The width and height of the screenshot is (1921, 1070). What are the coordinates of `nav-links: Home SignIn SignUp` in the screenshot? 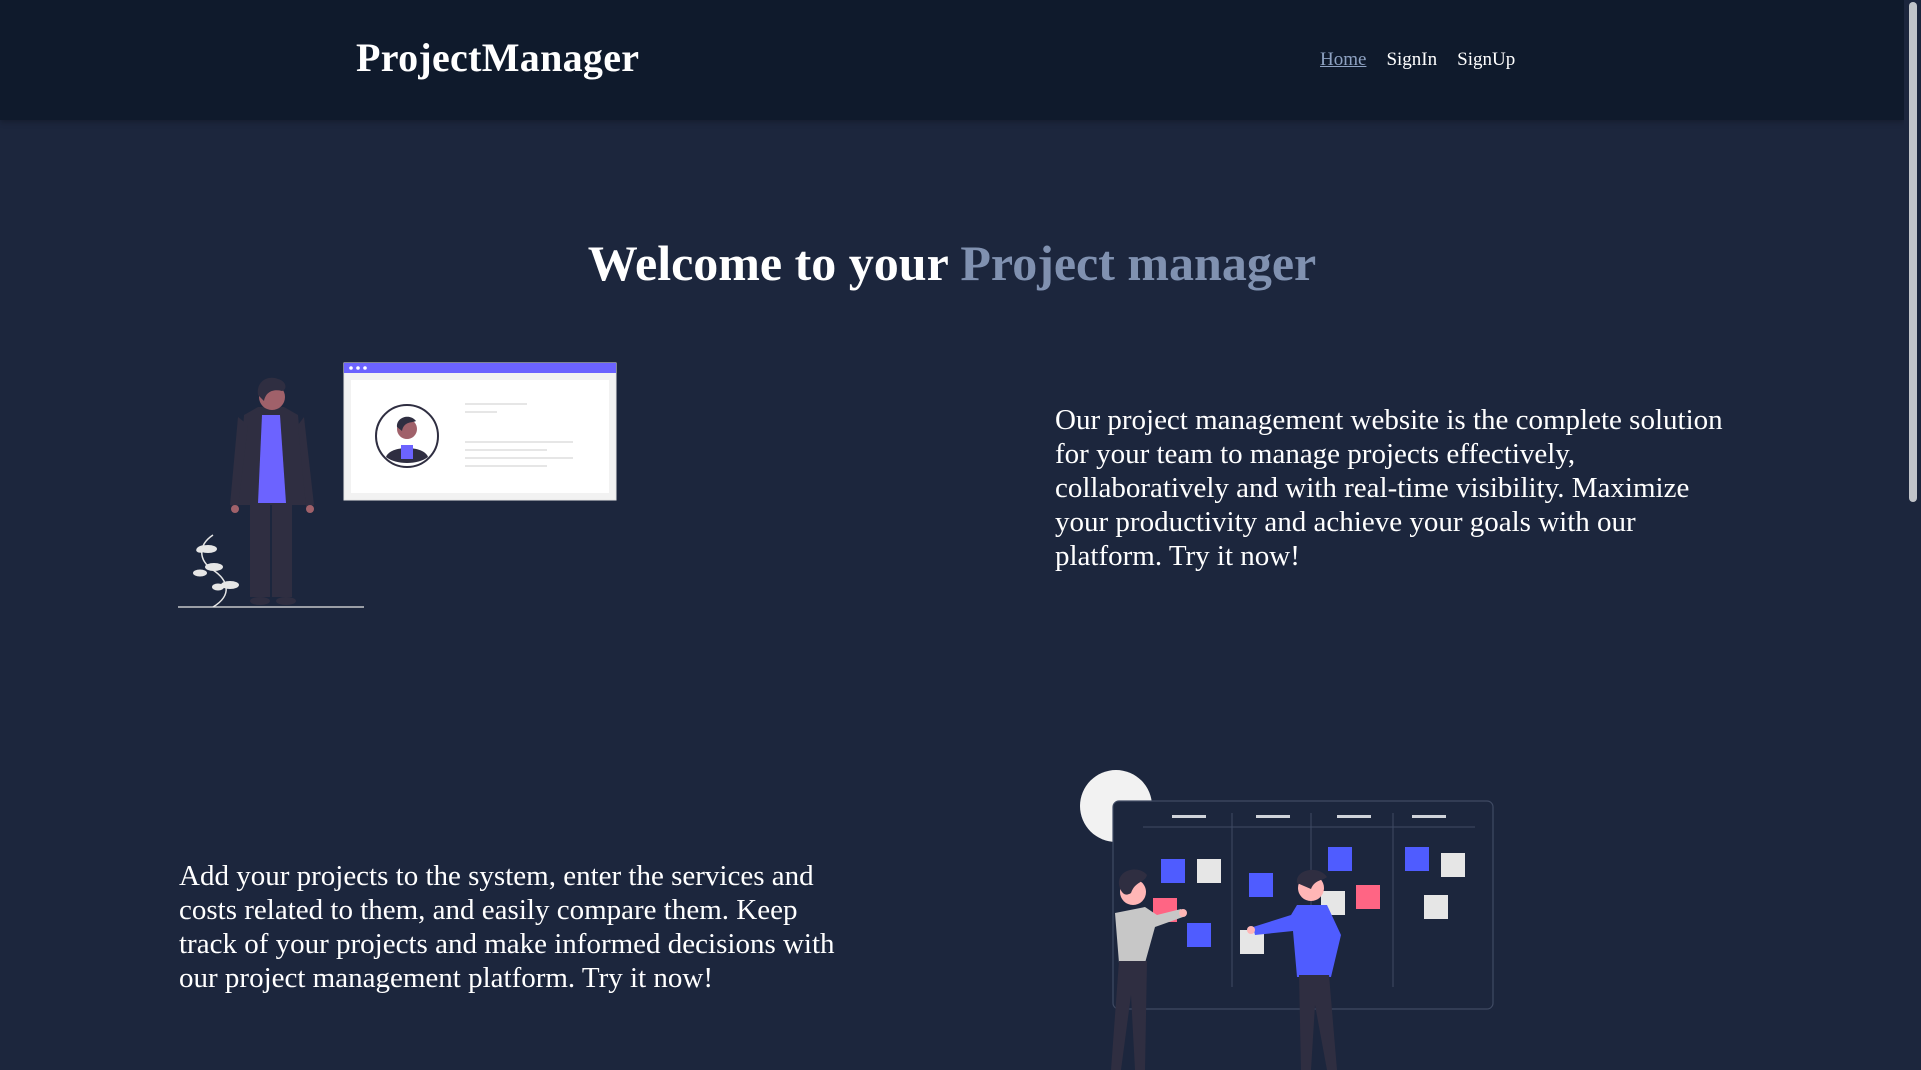 It's located at (1417, 60).